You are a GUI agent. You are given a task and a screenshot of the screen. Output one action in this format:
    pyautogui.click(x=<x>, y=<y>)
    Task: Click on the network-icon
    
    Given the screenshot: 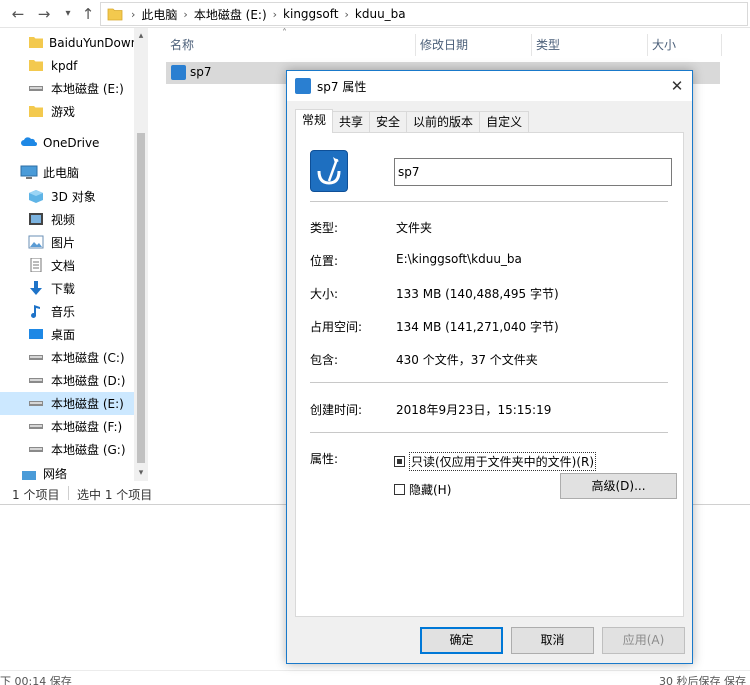 What is the action you would take?
    pyautogui.click(x=29, y=474)
    